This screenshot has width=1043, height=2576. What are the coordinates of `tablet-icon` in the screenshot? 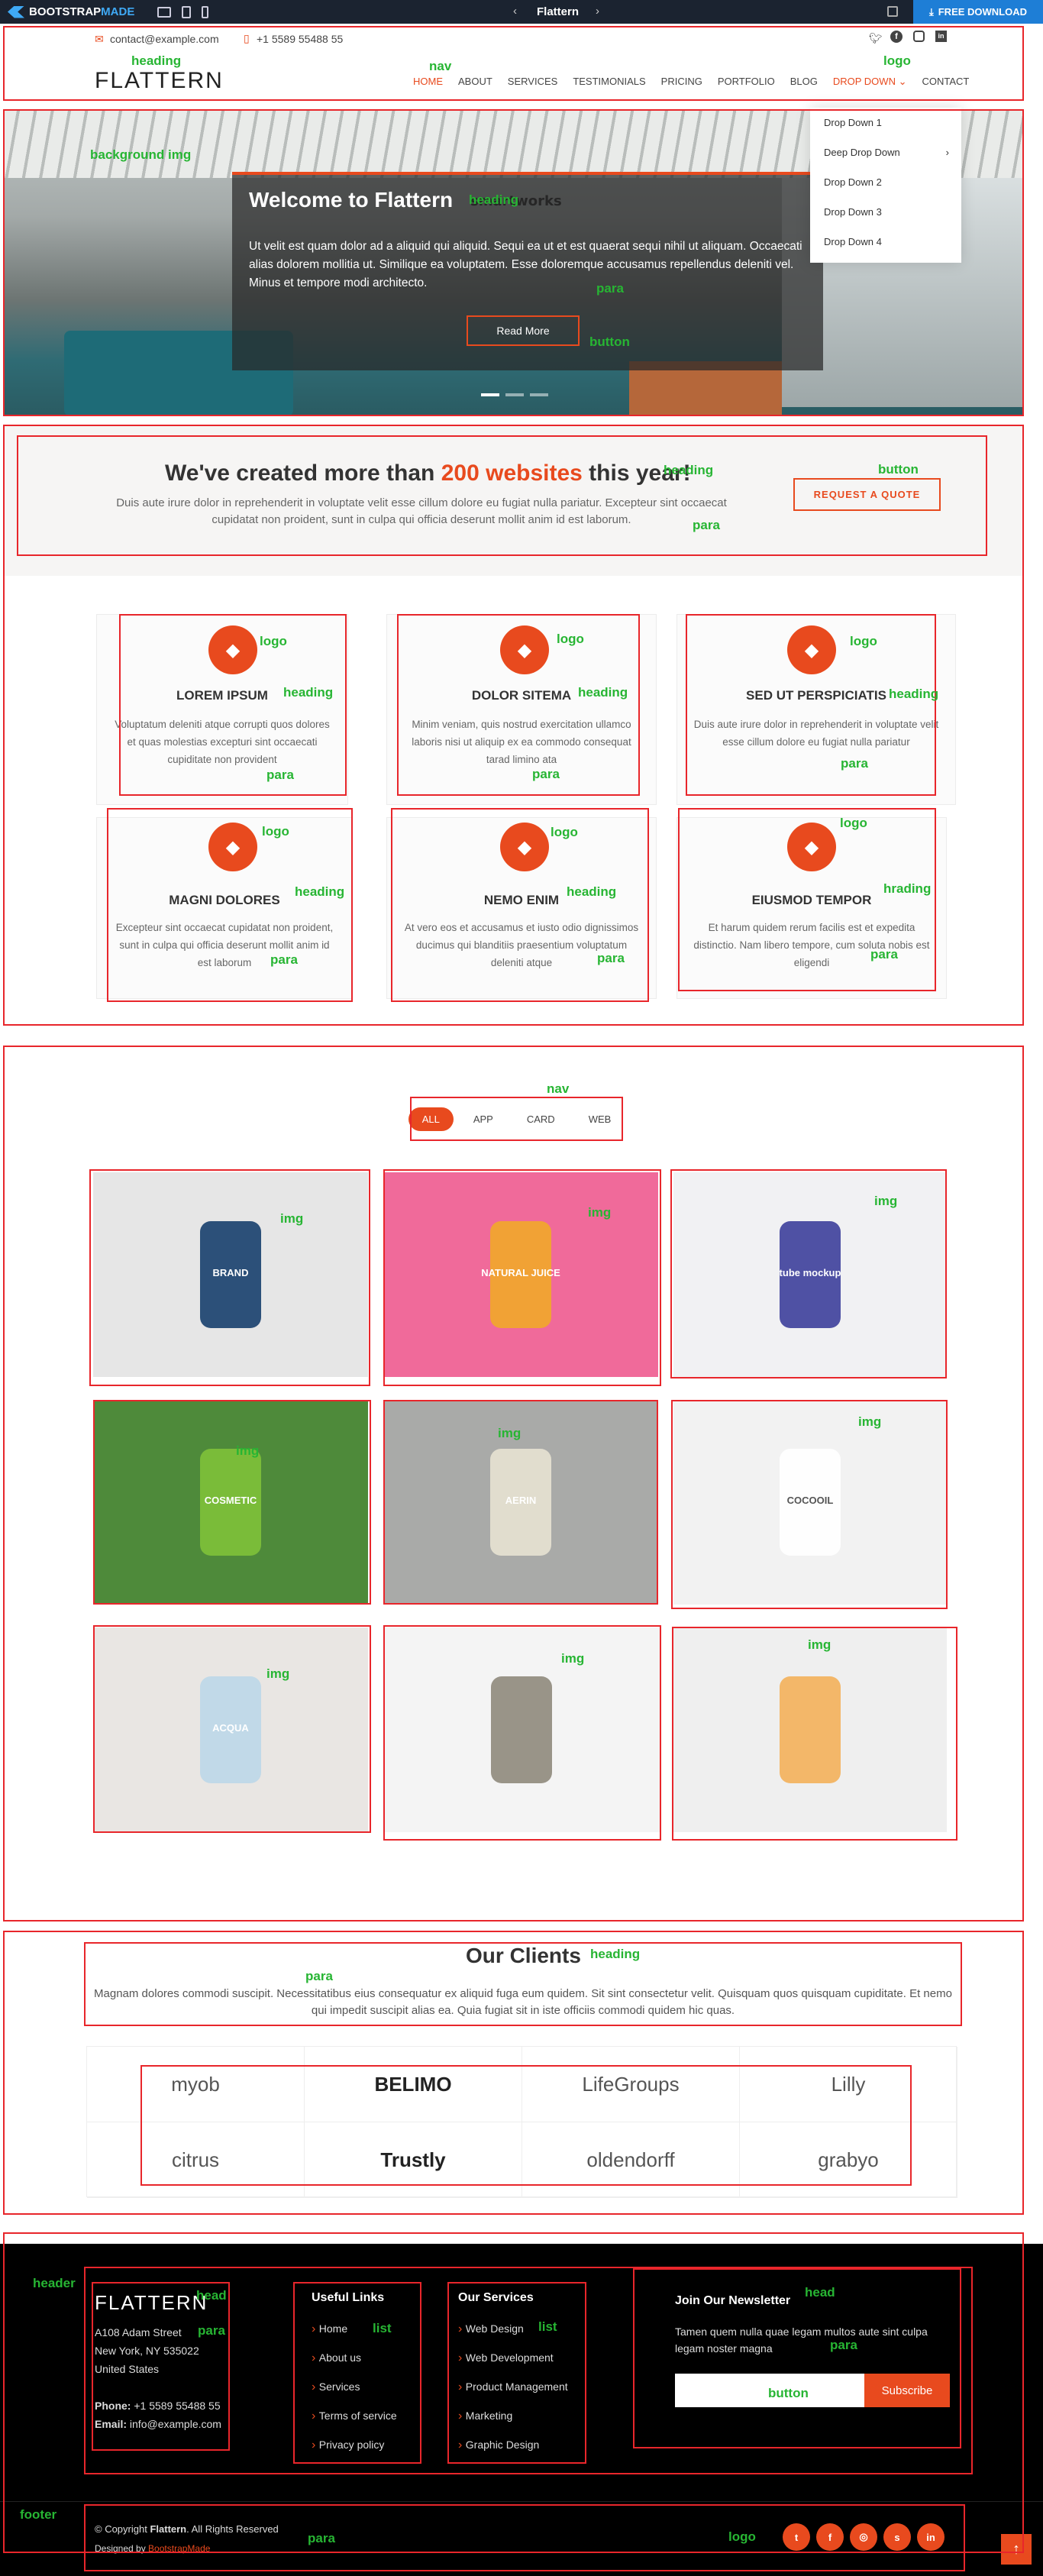 It's located at (187, 11).